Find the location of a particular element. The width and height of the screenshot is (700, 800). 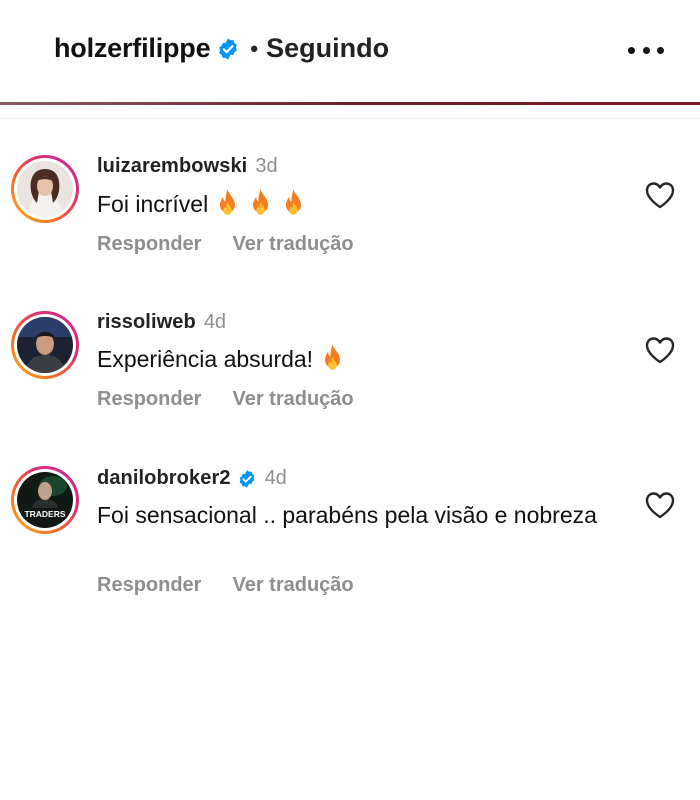

comment-username: rissoliweb is located at coordinates (146, 322).